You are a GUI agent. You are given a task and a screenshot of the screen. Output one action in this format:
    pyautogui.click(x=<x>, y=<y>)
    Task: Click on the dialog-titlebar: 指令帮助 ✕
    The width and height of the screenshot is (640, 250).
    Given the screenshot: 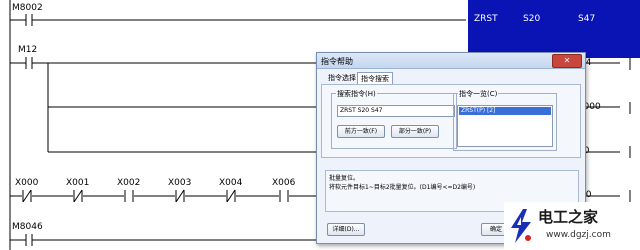 What is the action you would take?
    pyautogui.click(x=451, y=61)
    